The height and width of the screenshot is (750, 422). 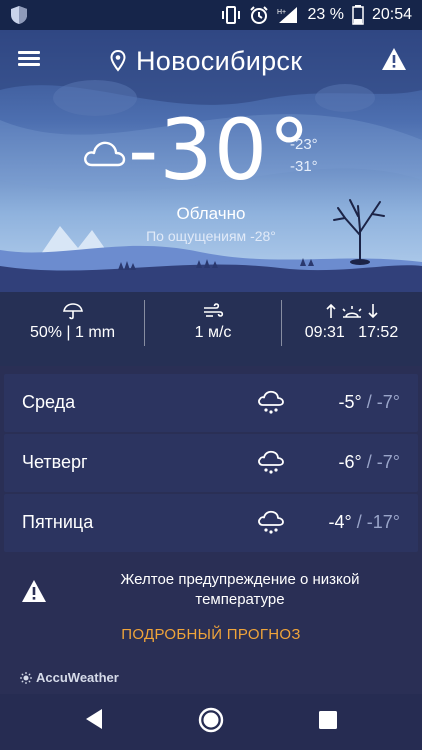 What do you see at coordinates (58, 522) in the screenshot?
I see `forecast-day: Пятница` at bounding box center [58, 522].